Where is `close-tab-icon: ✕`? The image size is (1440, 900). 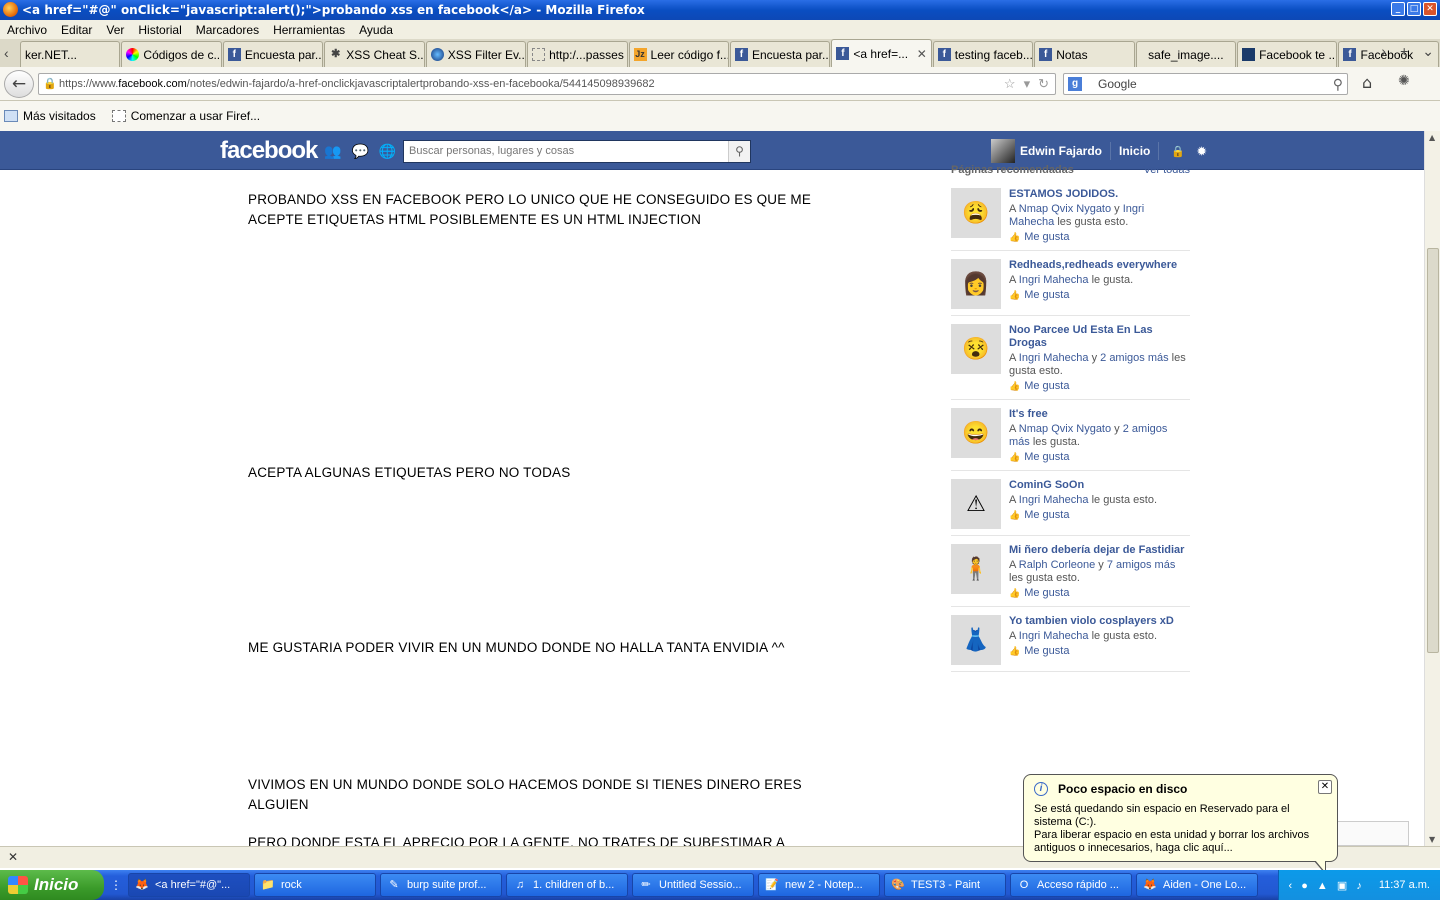
close-tab-icon: ✕ is located at coordinates (922, 54).